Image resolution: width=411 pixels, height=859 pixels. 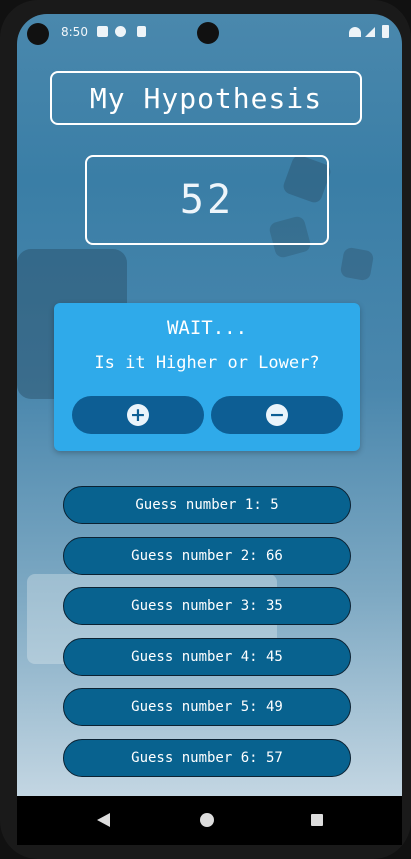 I want to click on guess-list-item: Guess number 2: 66, so click(x=207, y=555).